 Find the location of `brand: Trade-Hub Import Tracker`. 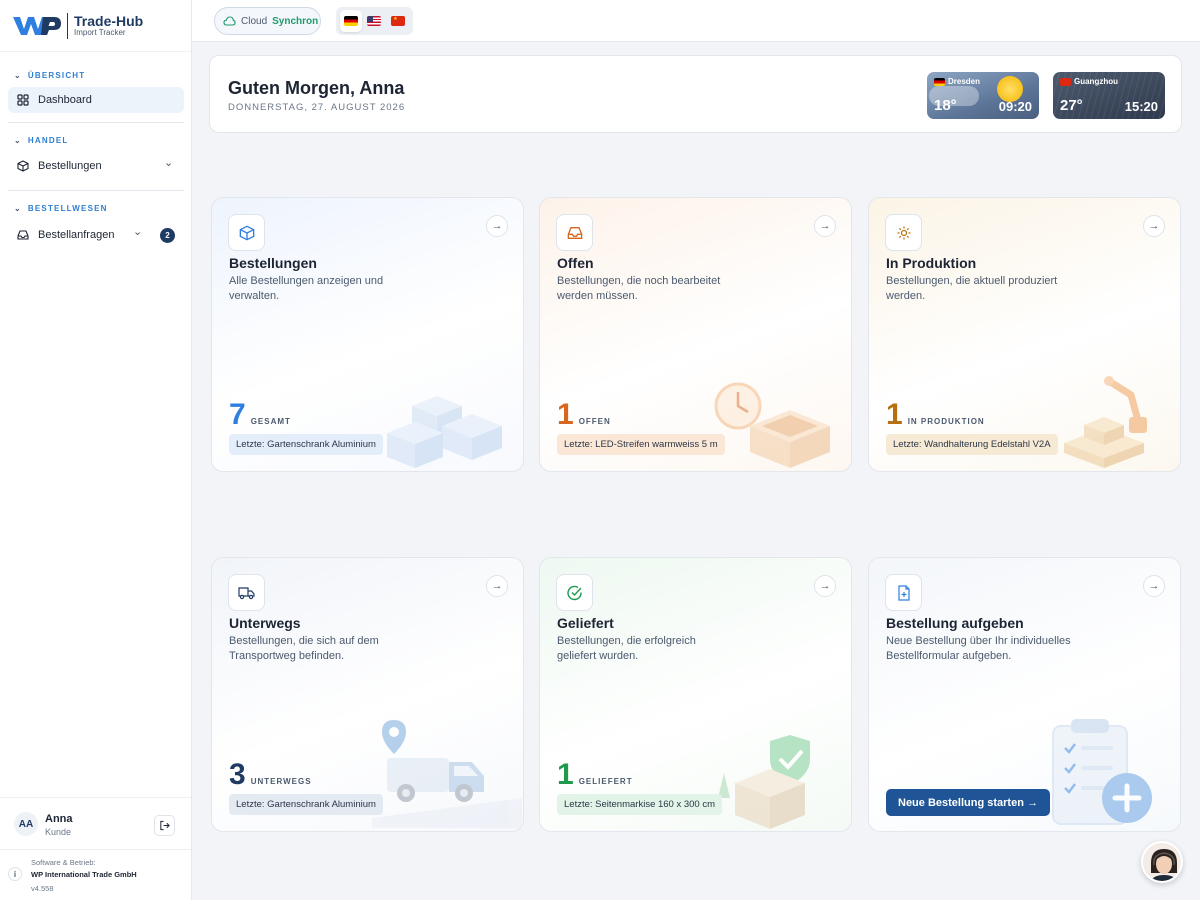

brand: Trade-Hub Import Tracker is located at coordinates (95, 26).